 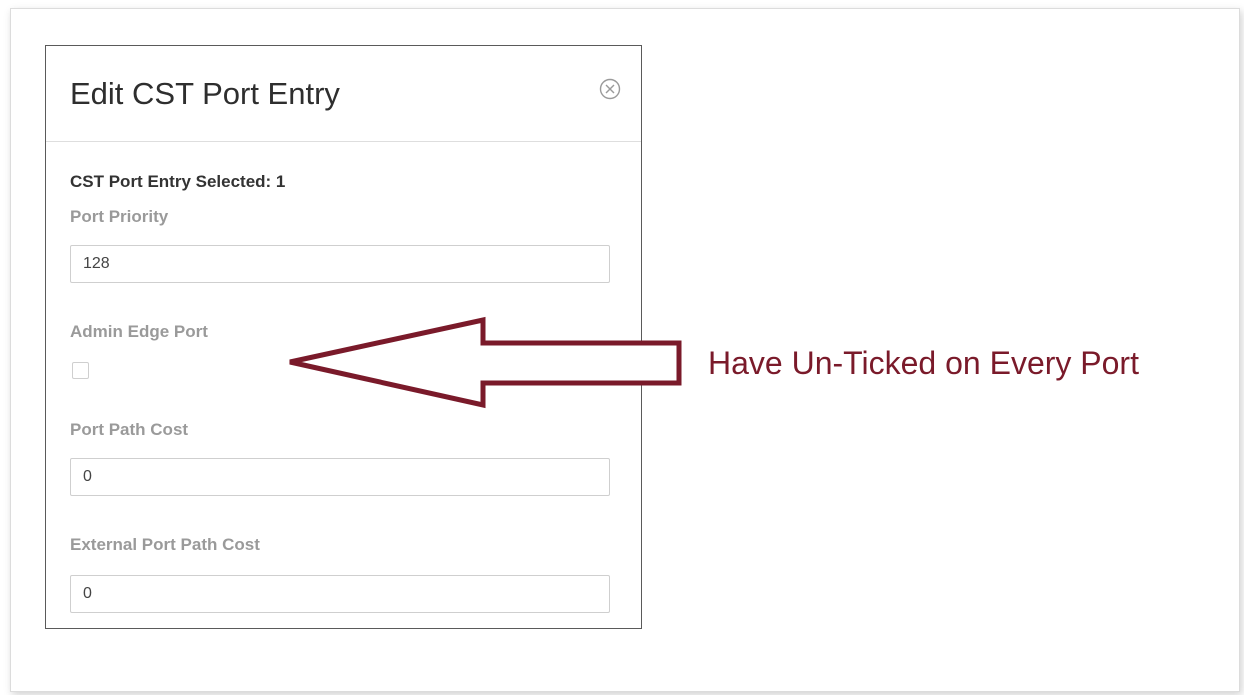 What do you see at coordinates (485, 362) in the screenshot?
I see `left-arrow-icon` at bounding box center [485, 362].